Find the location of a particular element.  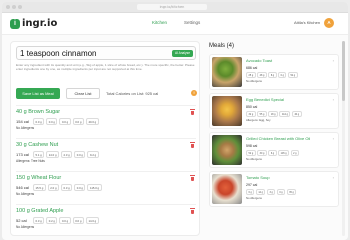

nutrient-chip: 35 g is located at coordinates (291, 192).